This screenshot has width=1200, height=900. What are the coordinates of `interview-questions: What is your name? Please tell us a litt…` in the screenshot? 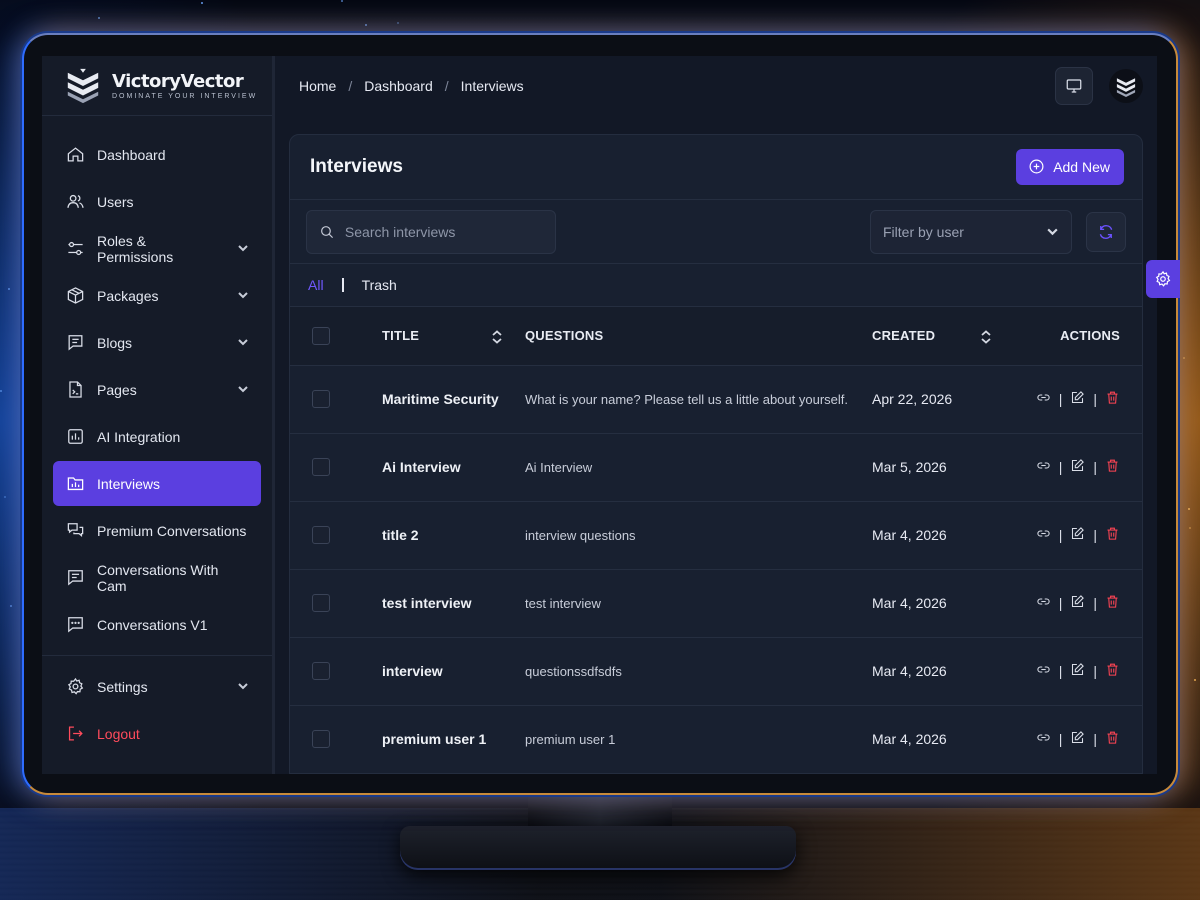 It's located at (687, 399).